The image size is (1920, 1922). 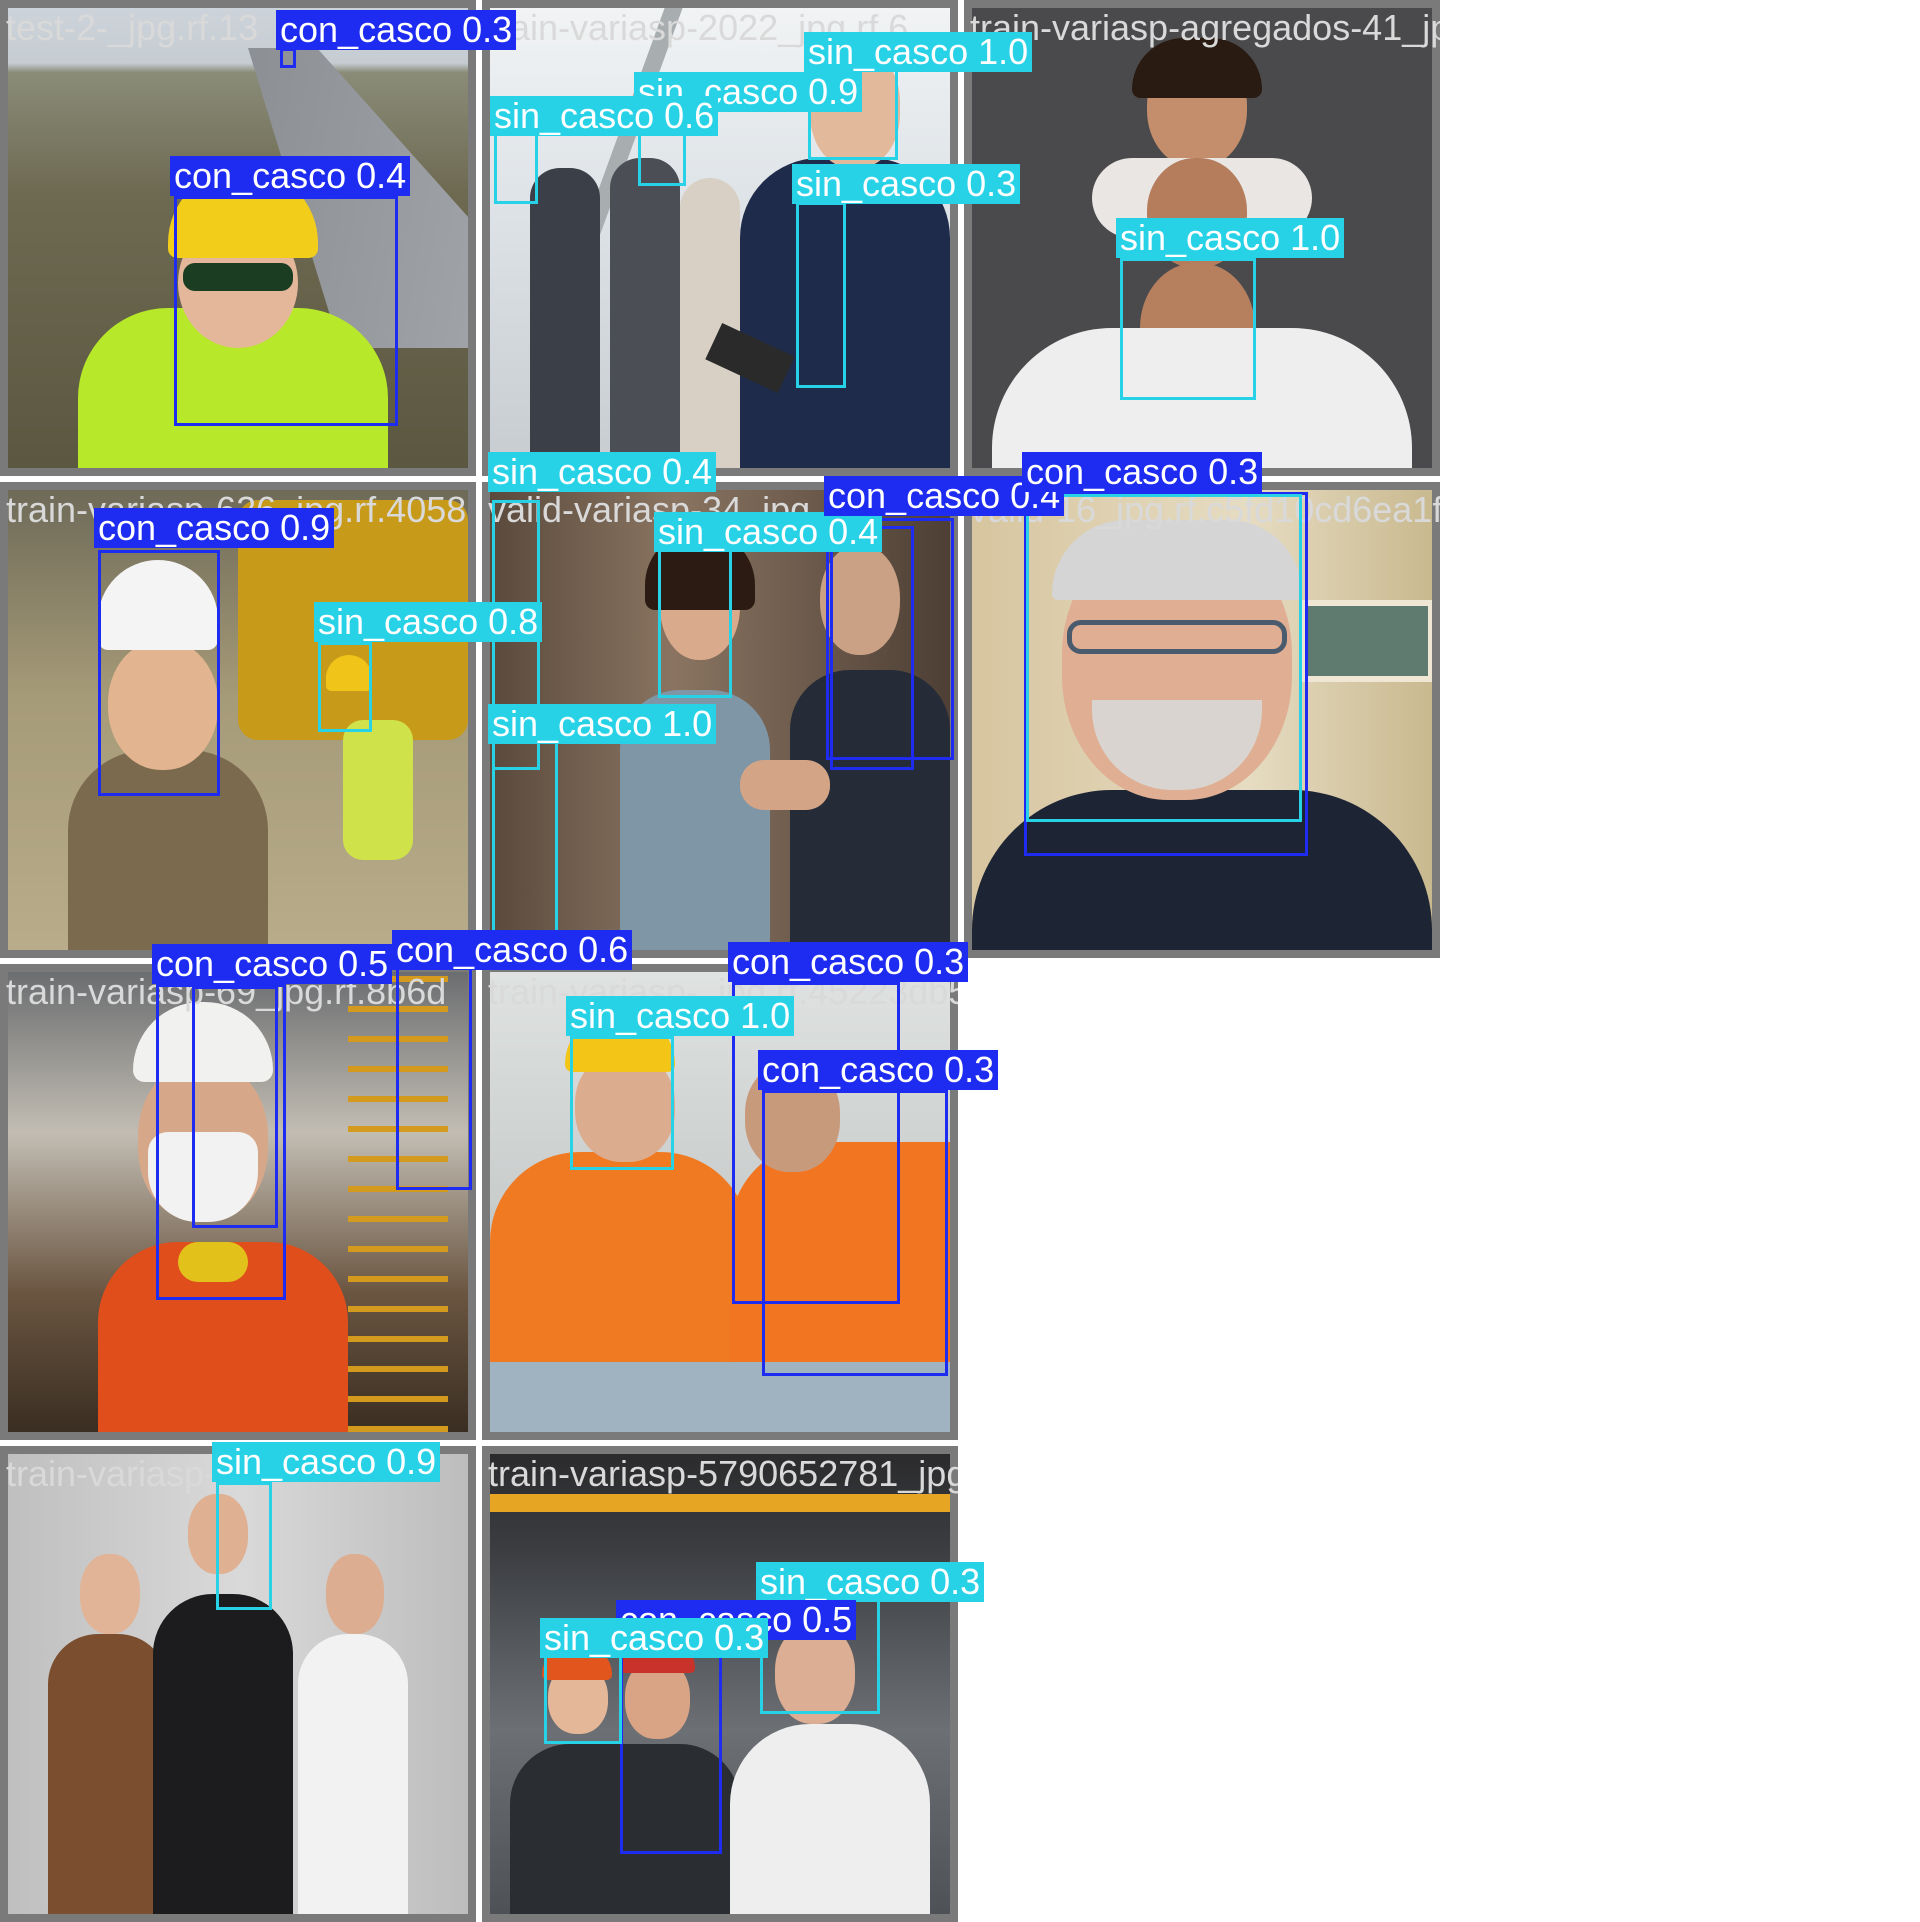 What do you see at coordinates (111, 1473) in the screenshot?
I see `image-filename: train-variasp-` at bounding box center [111, 1473].